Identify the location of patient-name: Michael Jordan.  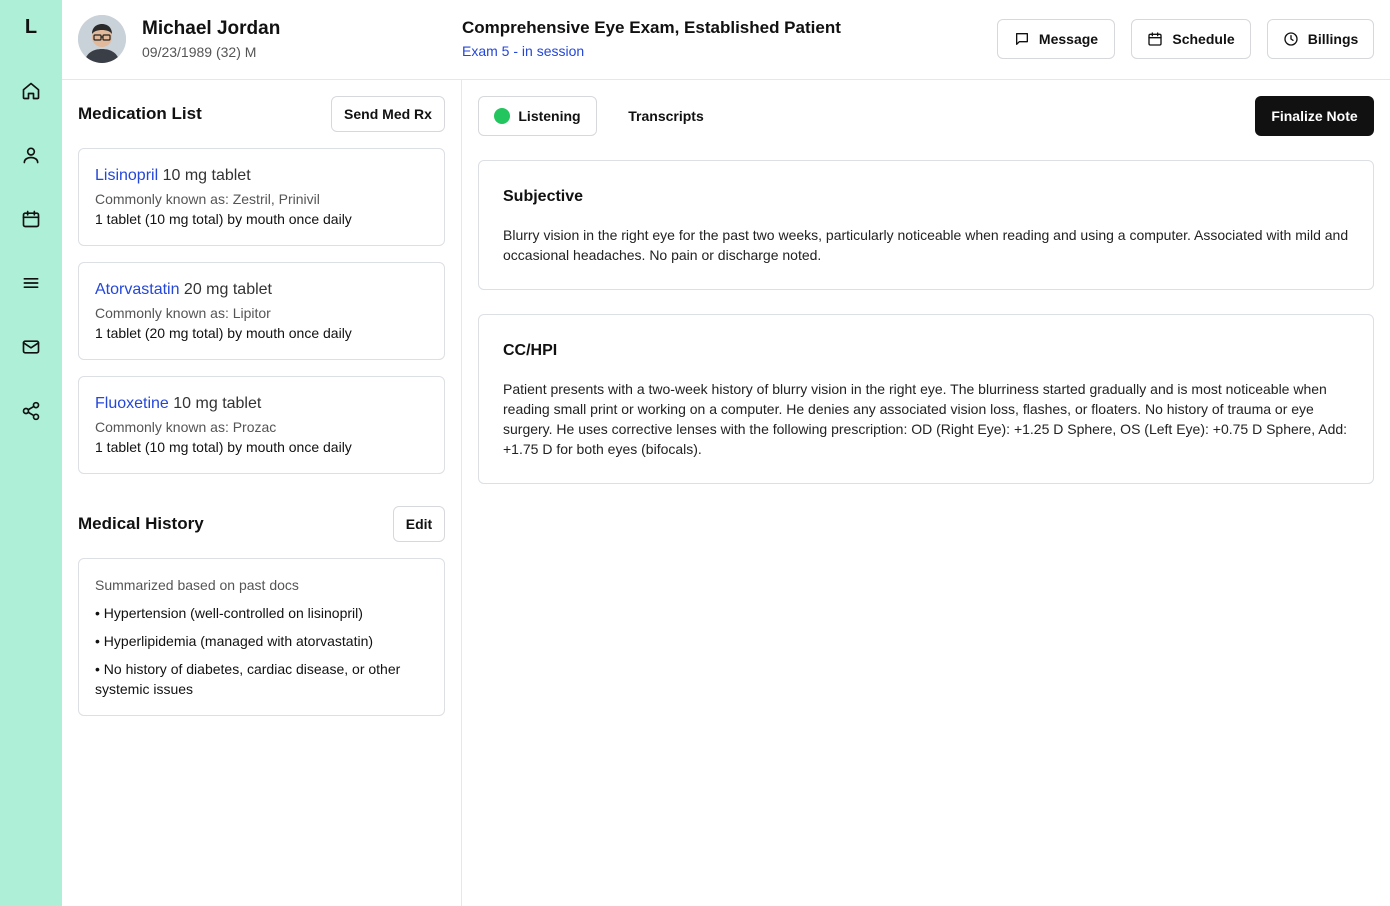
(211, 28).